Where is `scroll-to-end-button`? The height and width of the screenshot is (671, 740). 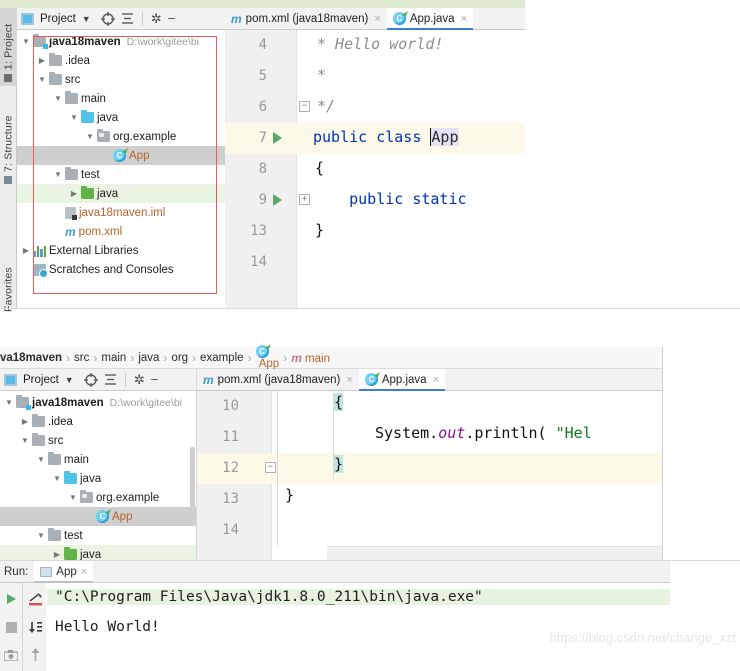
scroll-to-end-button is located at coordinates (35, 627).